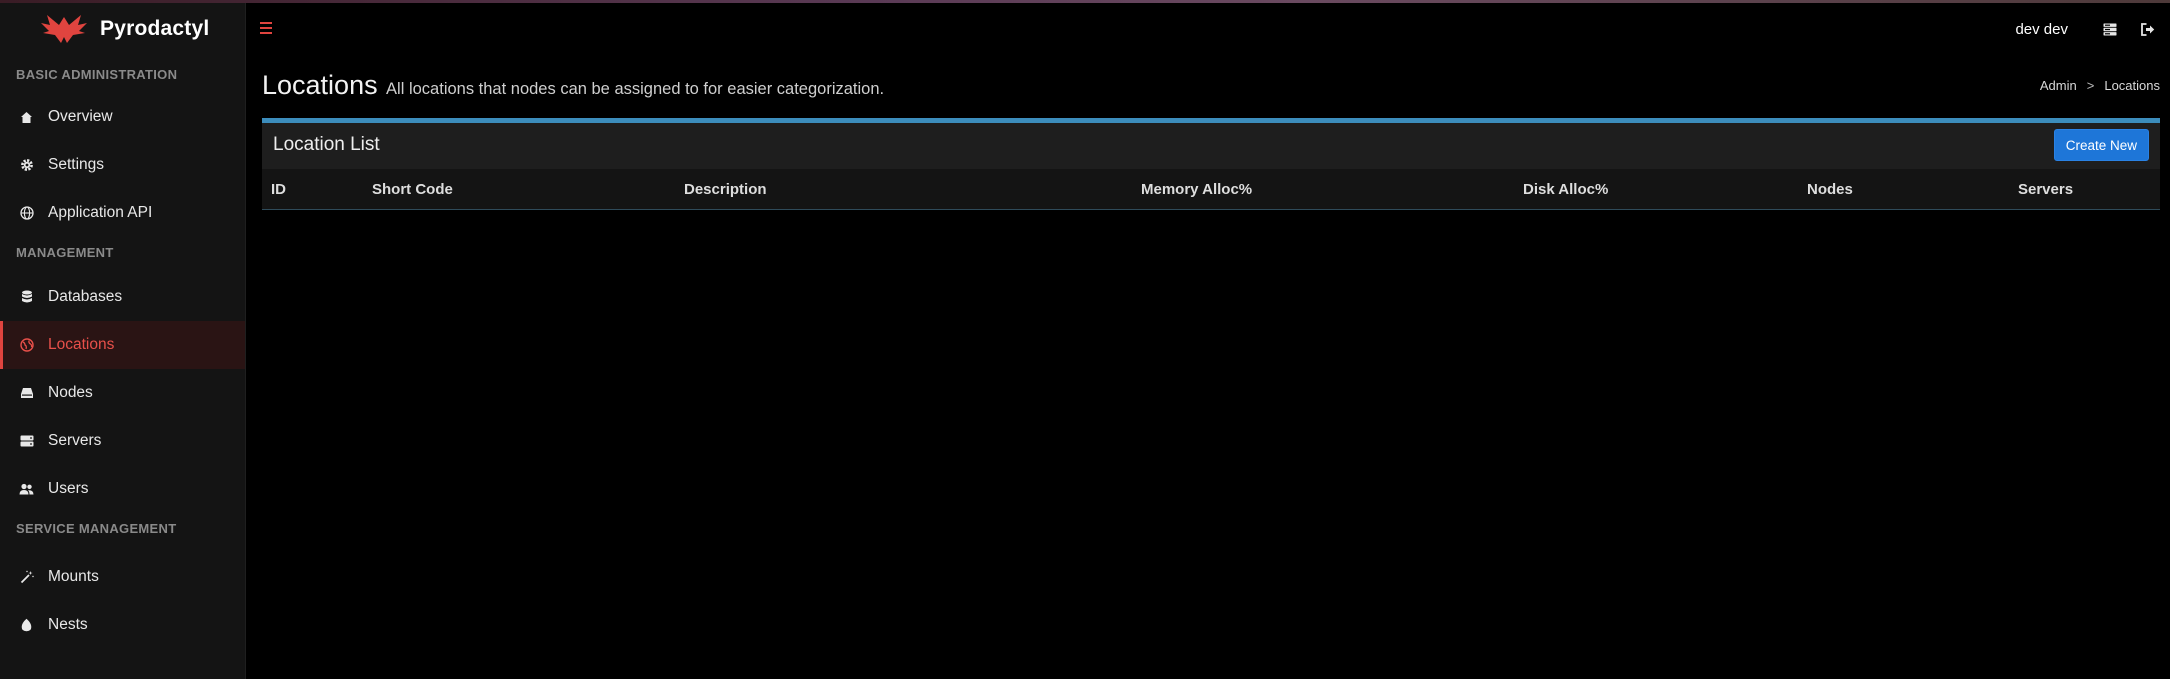  Describe the element at coordinates (26, 625) in the screenshot. I see `egg-icon` at that location.